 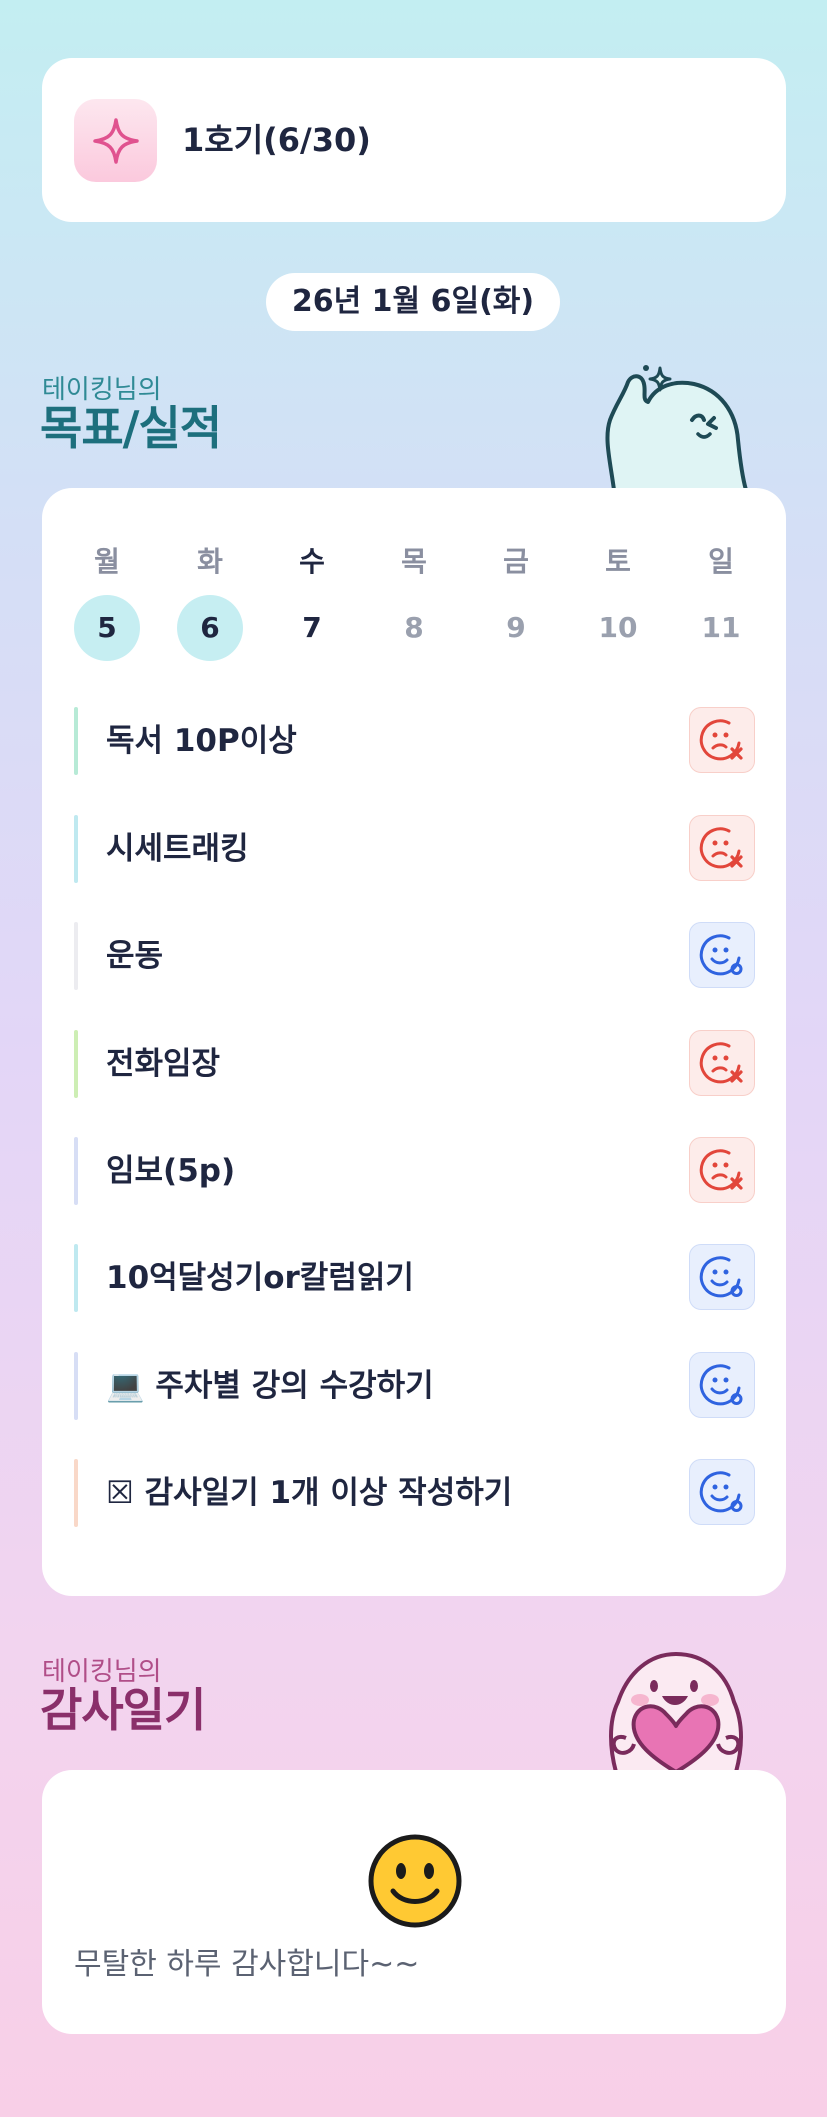 I want to click on goal-row: 10억달성기or칼럼읽기, so click(x=414, y=1278).